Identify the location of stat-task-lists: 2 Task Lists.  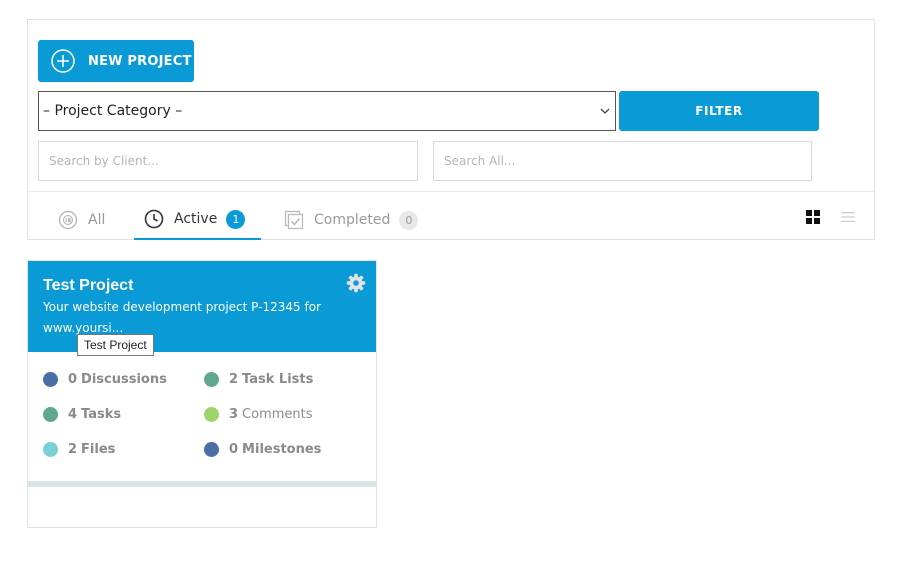
(258, 379).